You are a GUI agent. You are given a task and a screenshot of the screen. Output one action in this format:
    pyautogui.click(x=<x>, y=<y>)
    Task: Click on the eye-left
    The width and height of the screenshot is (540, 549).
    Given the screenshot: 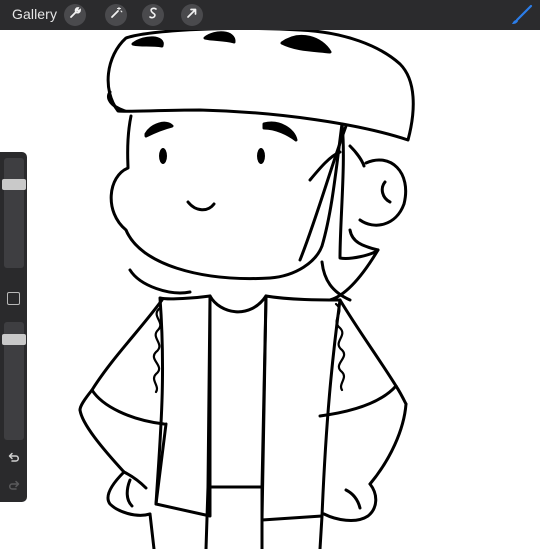 What is the action you would take?
    pyautogui.click(x=163, y=156)
    